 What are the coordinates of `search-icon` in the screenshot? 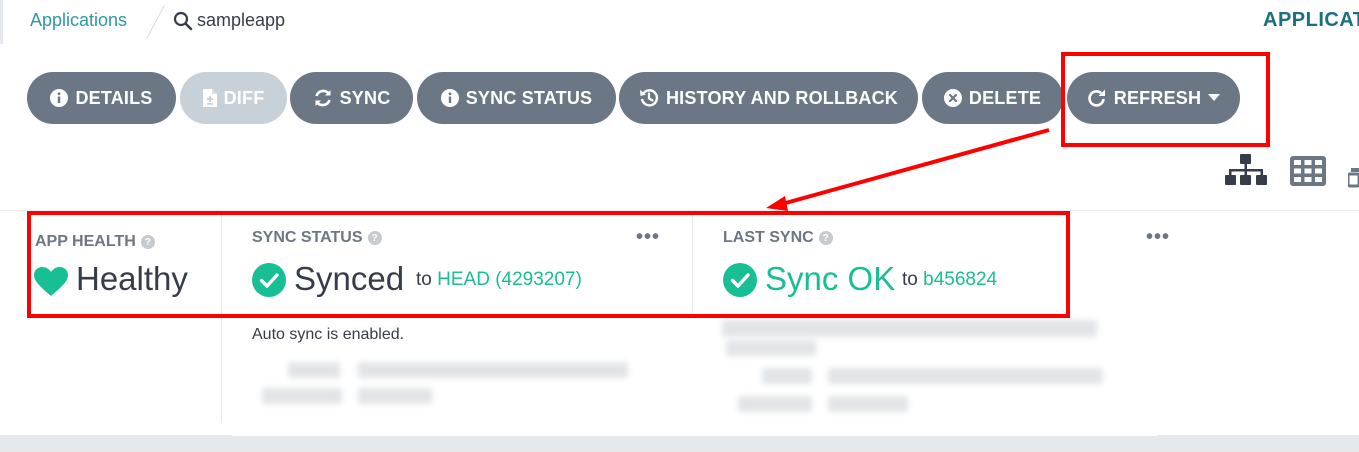 It's located at (183, 21).